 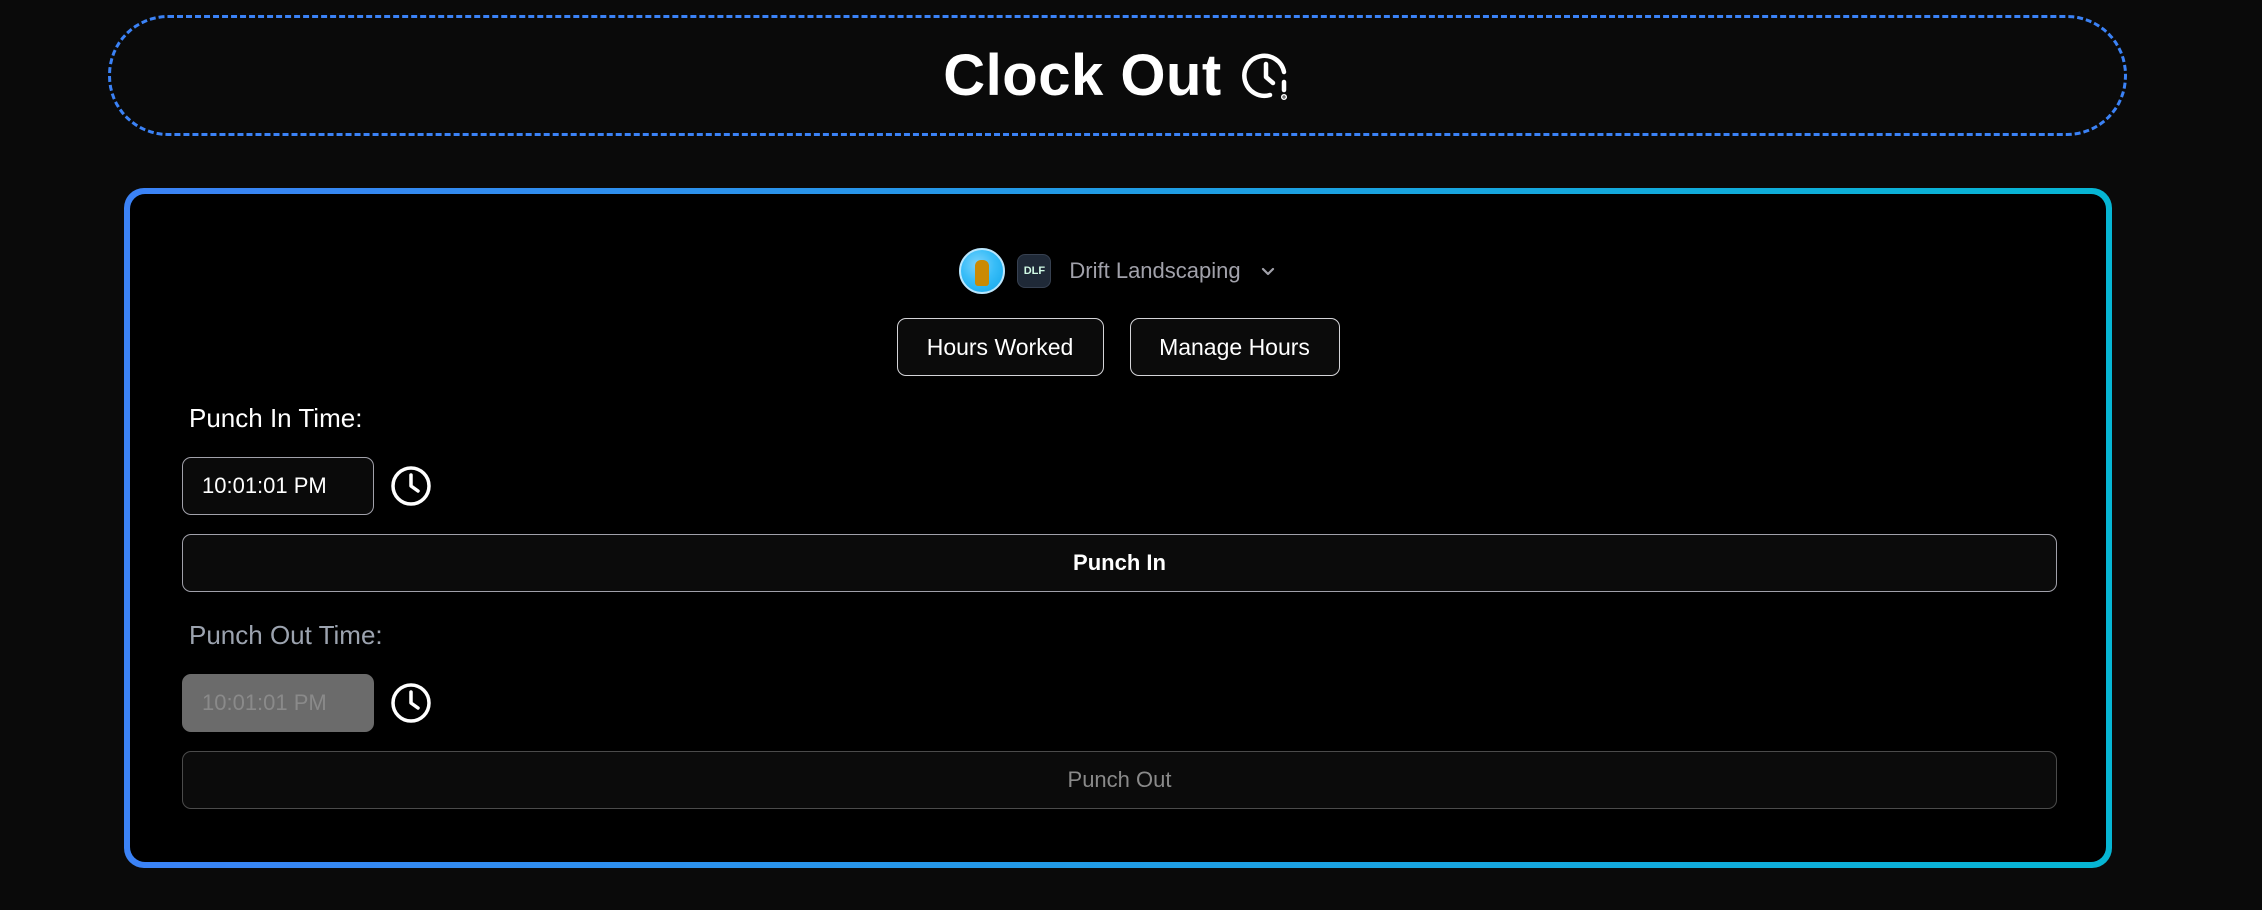 What do you see at coordinates (1119, 563) in the screenshot?
I see `punch-in-button: Punch In` at bounding box center [1119, 563].